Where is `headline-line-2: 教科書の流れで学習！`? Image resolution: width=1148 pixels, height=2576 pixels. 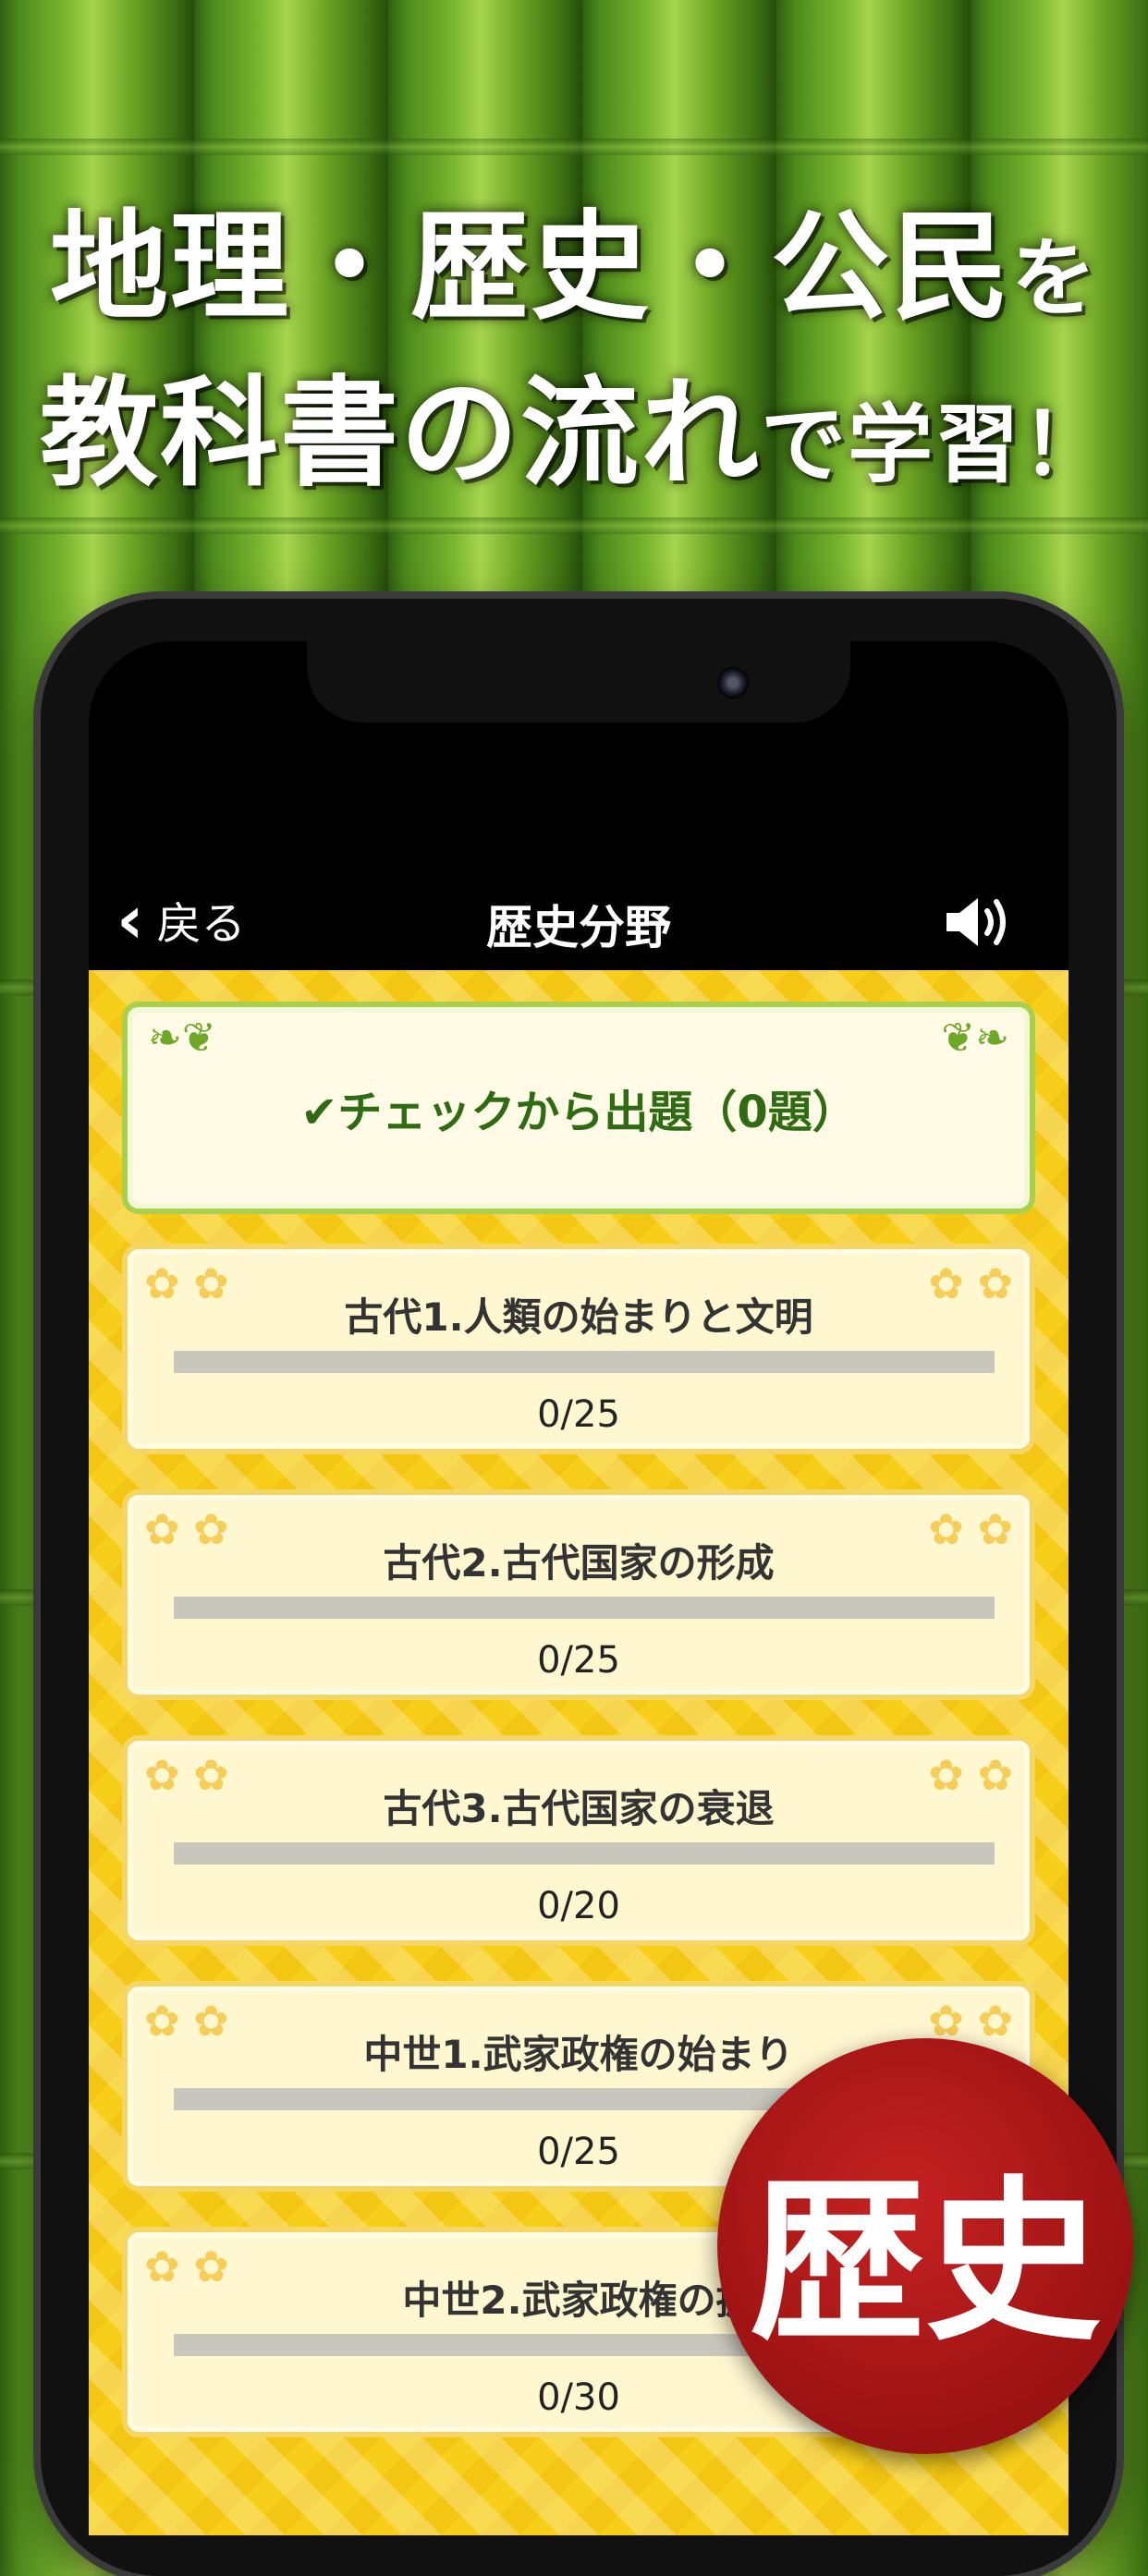
headline-line-2: 教科書の流れで学習！ is located at coordinates (574, 422).